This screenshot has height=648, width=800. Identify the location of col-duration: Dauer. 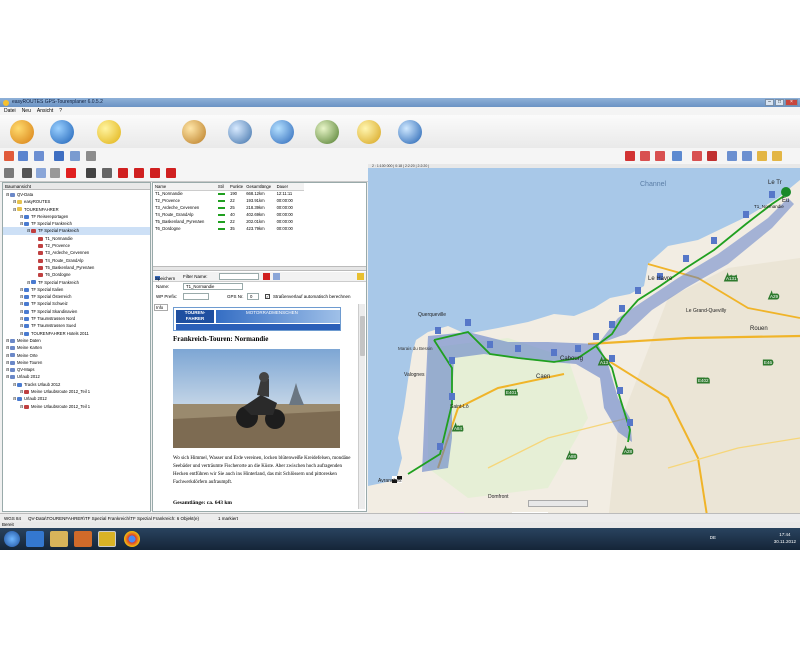
(289, 187).